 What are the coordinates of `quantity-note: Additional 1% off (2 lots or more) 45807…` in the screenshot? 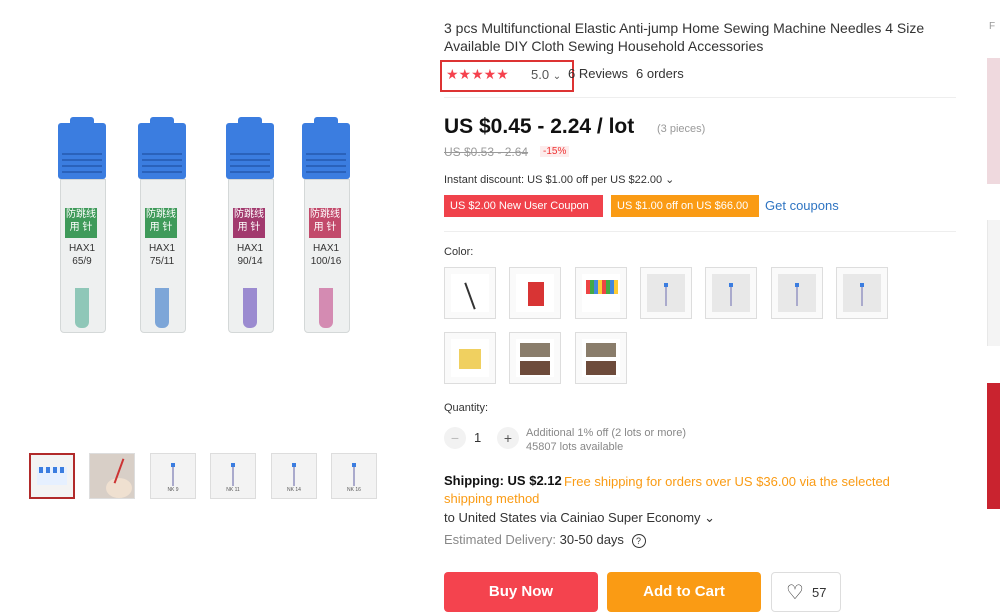 It's located at (606, 440).